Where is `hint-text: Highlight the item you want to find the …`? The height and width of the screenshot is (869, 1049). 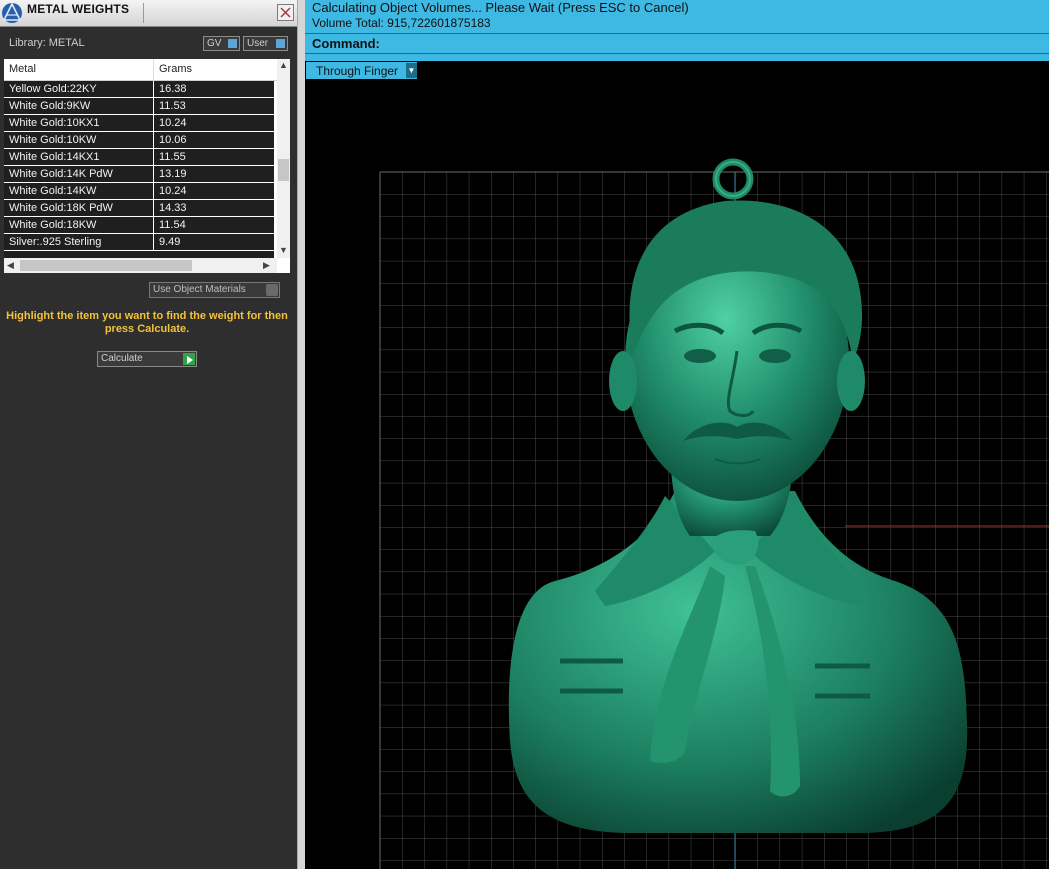
hint-text: Highlight the item you want to find the … is located at coordinates (147, 322).